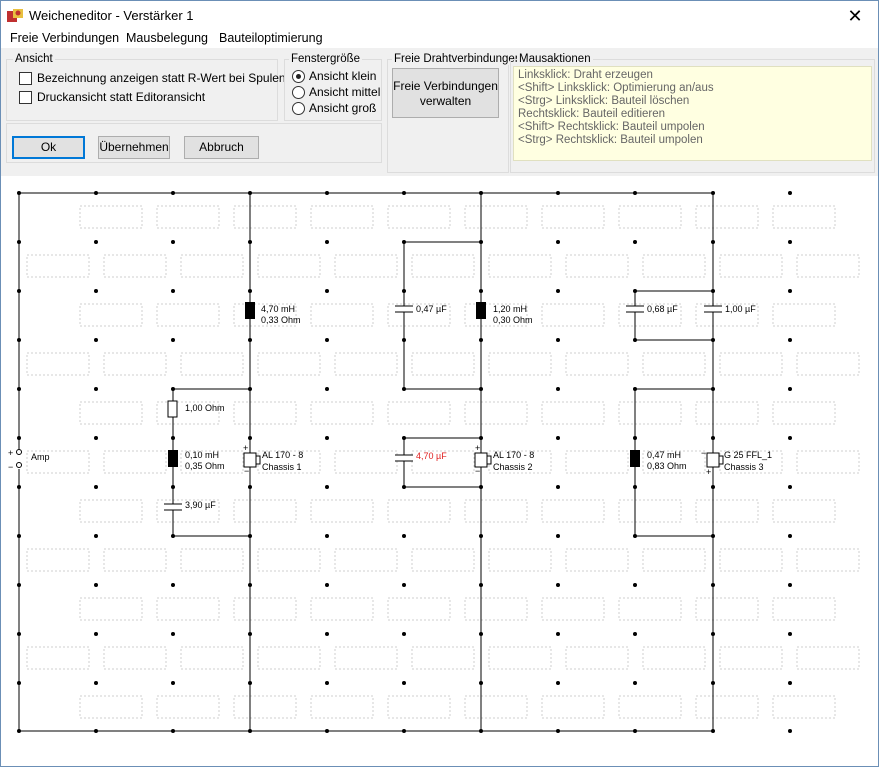  Describe the element at coordinates (730, 309) in the screenshot. I see `capacitor-c5: 1,00 µF` at that location.